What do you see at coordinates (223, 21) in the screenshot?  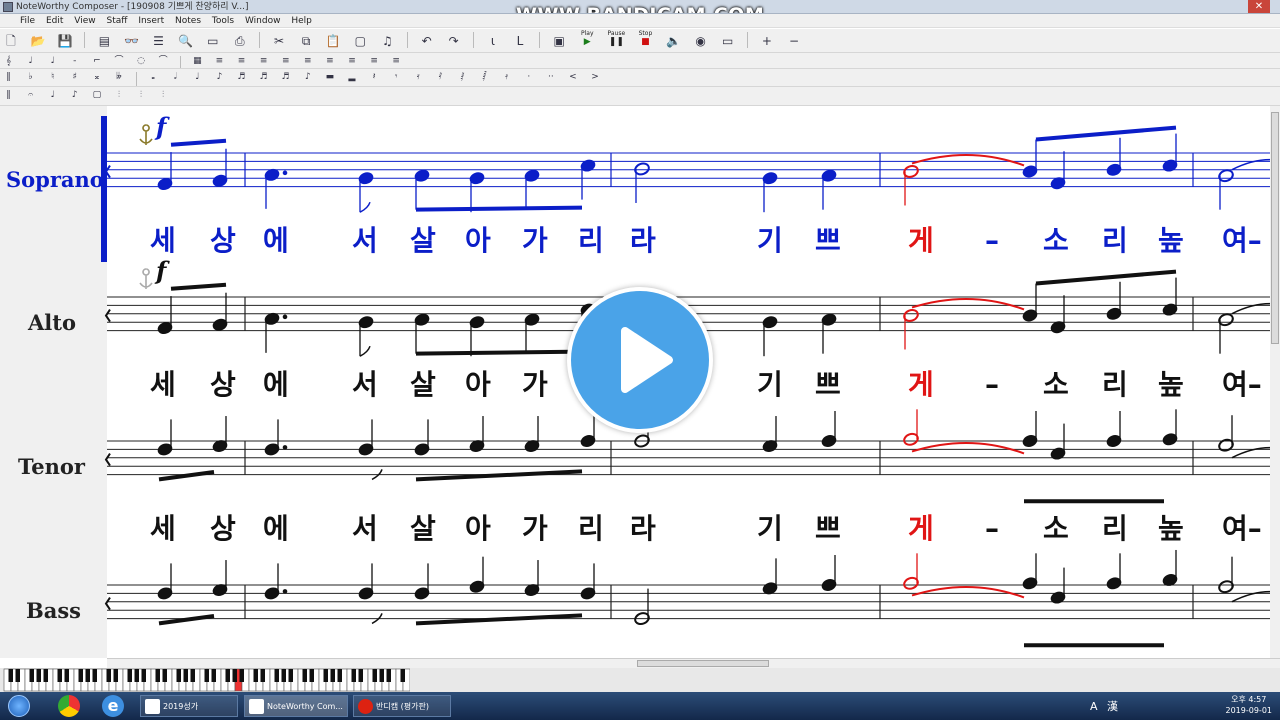 I see `menu-tools: Tools` at bounding box center [223, 21].